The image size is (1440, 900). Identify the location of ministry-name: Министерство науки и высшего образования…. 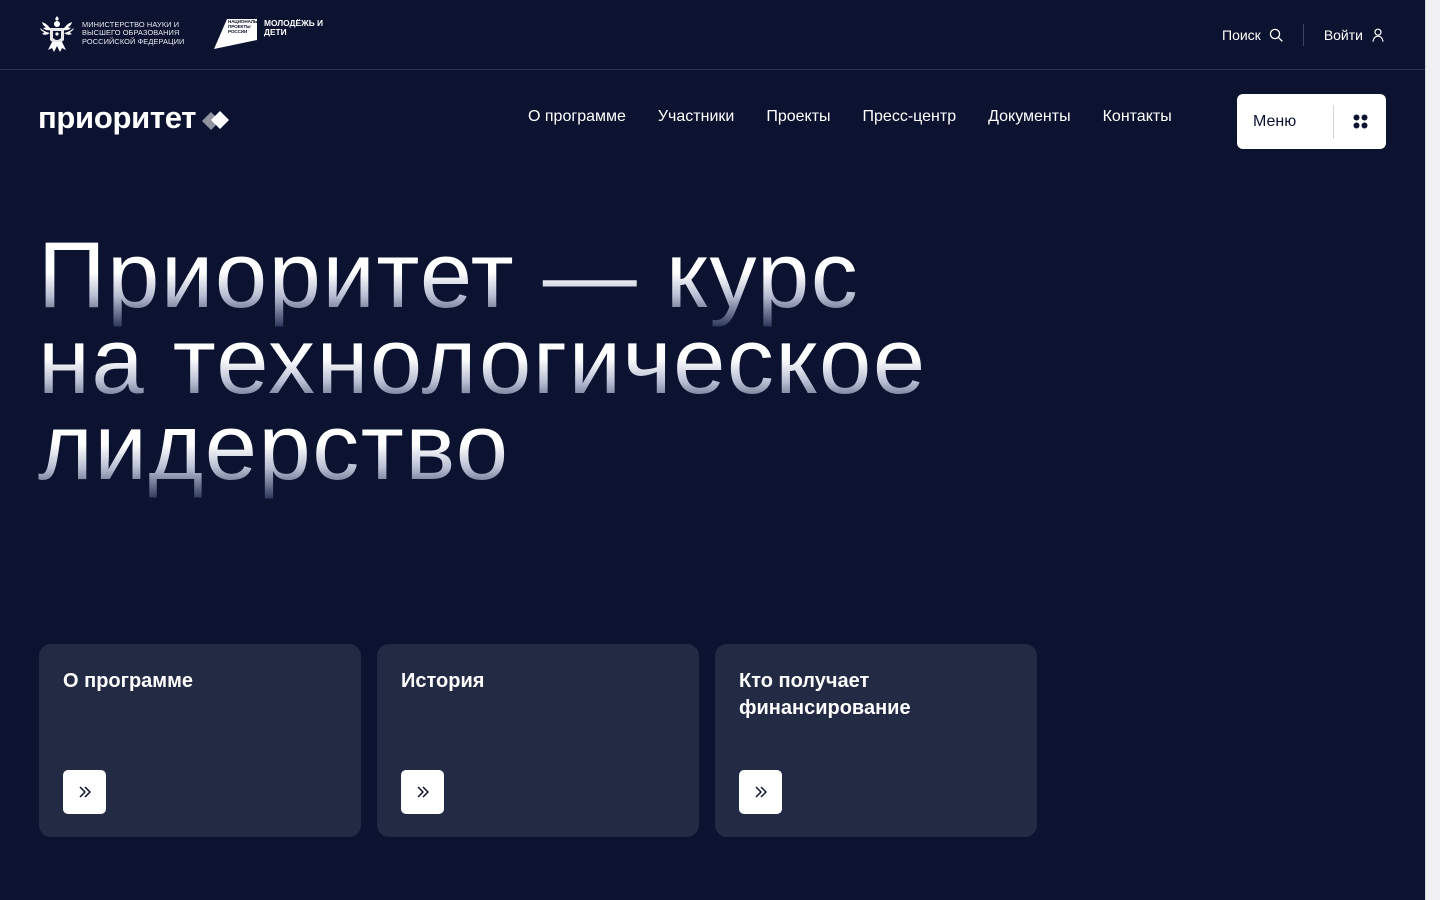
(133, 33).